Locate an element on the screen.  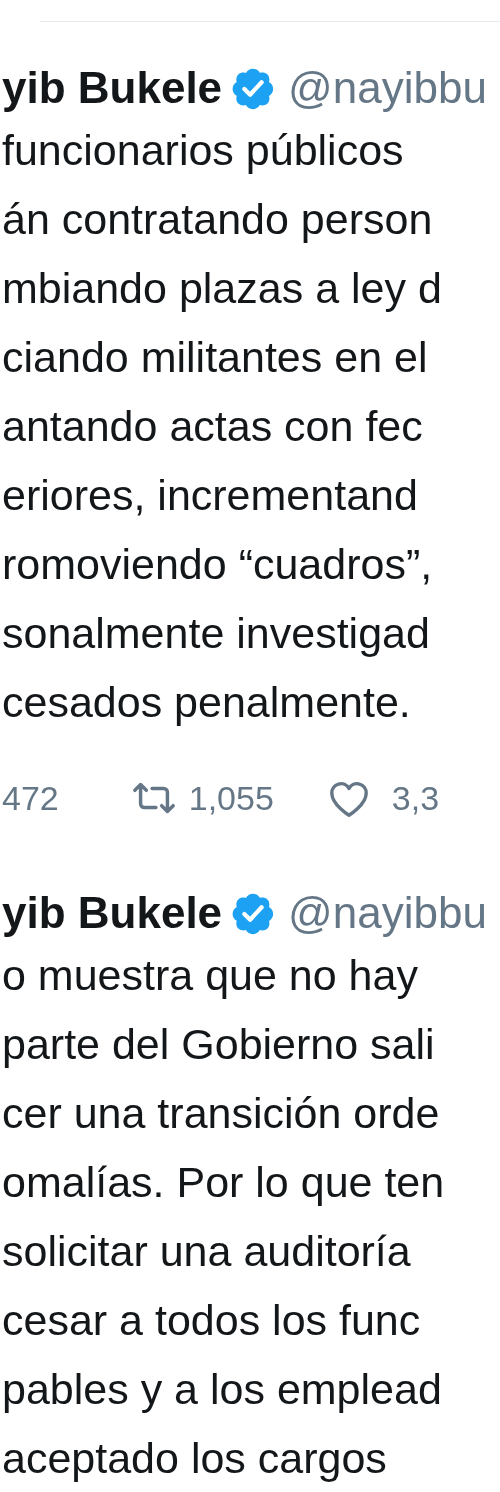
tweet-text-line: cer una transición orde is located at coordinates (221, 1113).